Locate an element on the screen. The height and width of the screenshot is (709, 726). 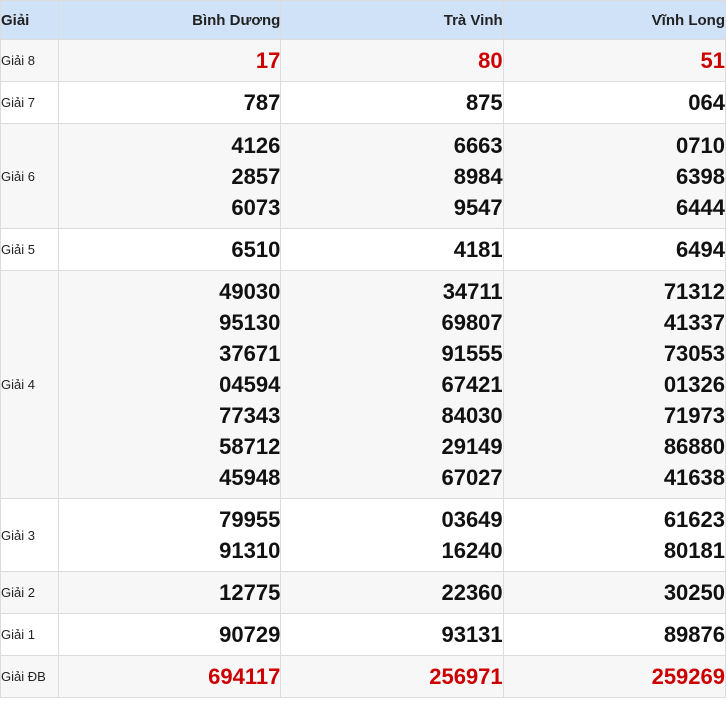
result-cell: 22360 is located at coordinates (392, 592).